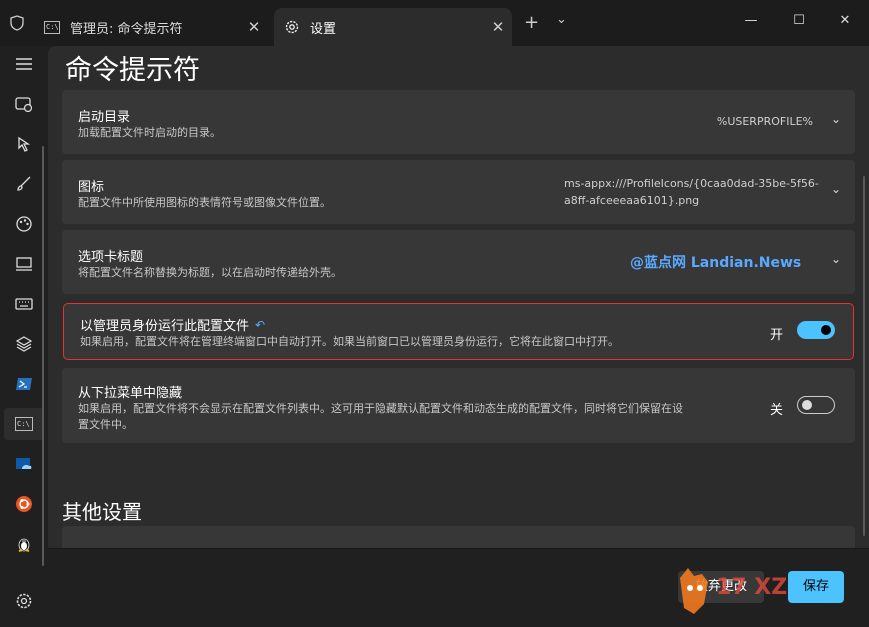 The image size is (869, 627). I want to click on maximize-button: ☐, so click(799, 21).